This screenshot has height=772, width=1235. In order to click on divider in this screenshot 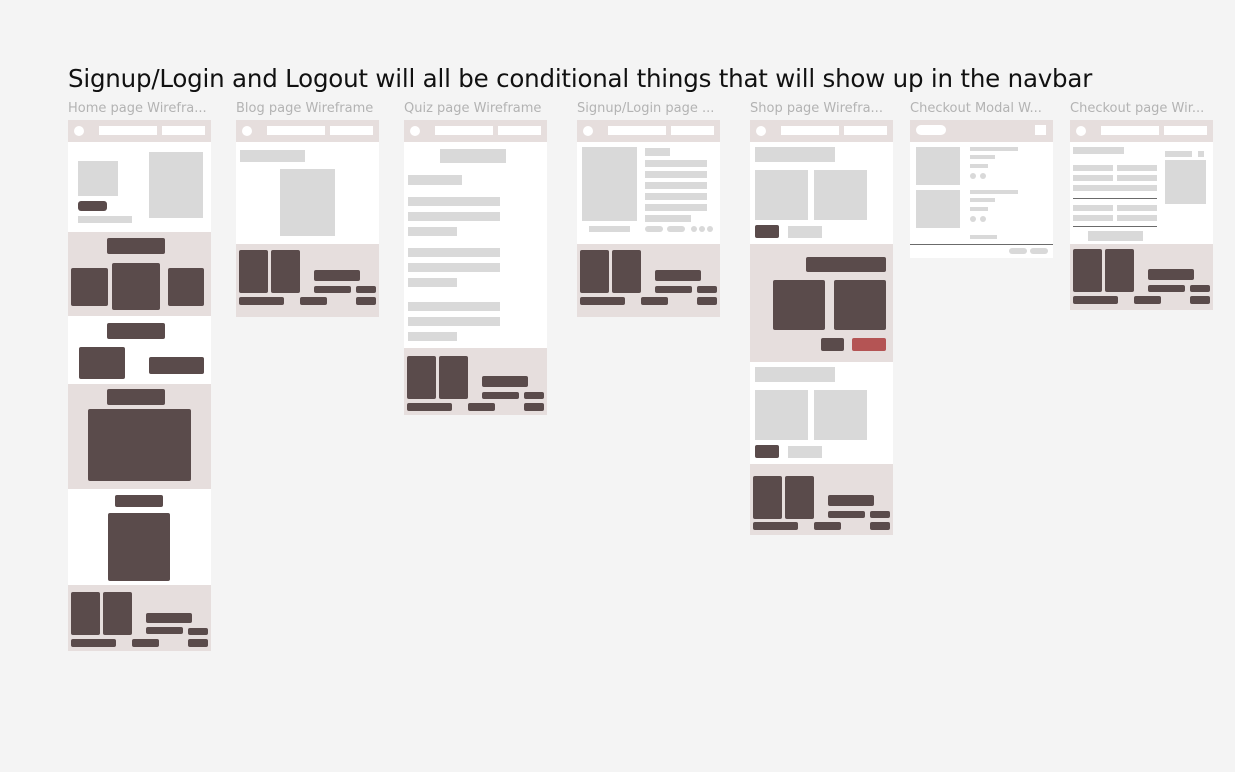, I will do `click(1115, 226)`.